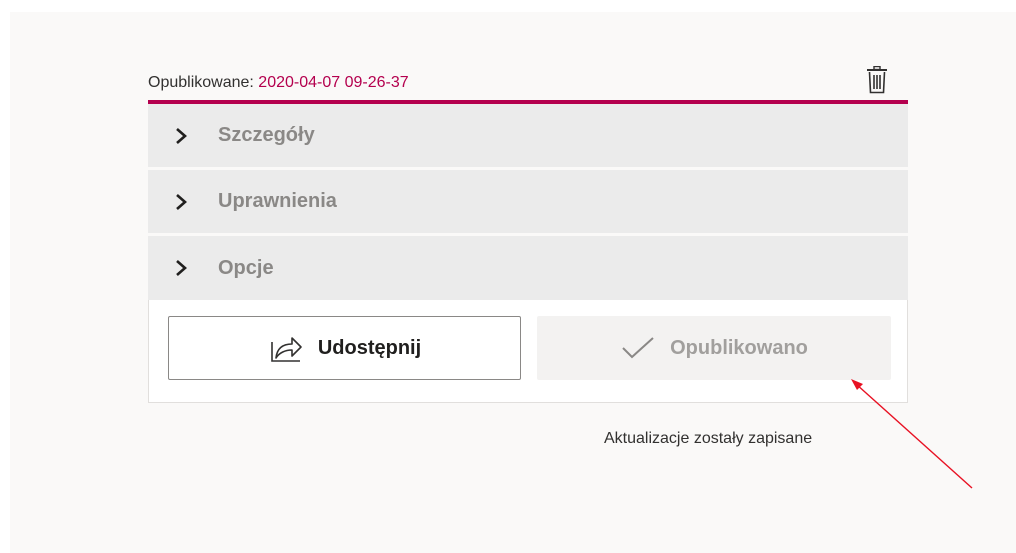 The width and height of the screenshot is (1016, 553). Describe the element at coordinates (266, 135) in the screenshot. I see `accordion-label-details: Szczegóły` at that location.